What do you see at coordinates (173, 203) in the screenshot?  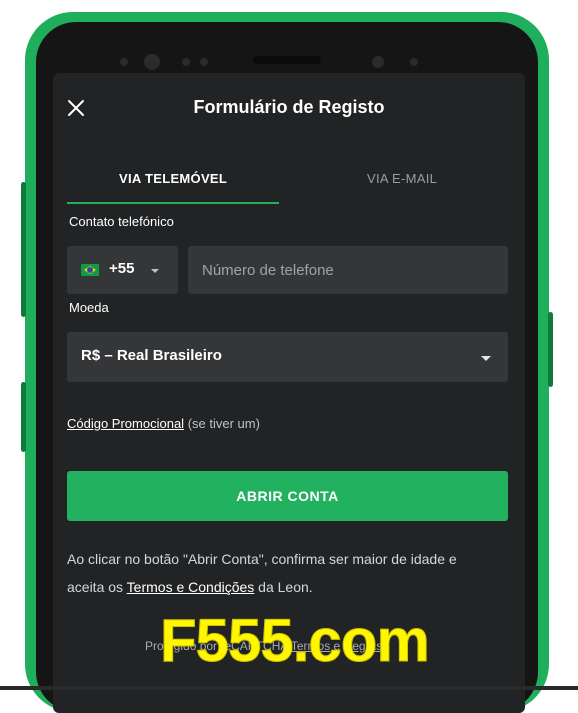 I see `active-tab-indicator` at bounding box center [173, 203].